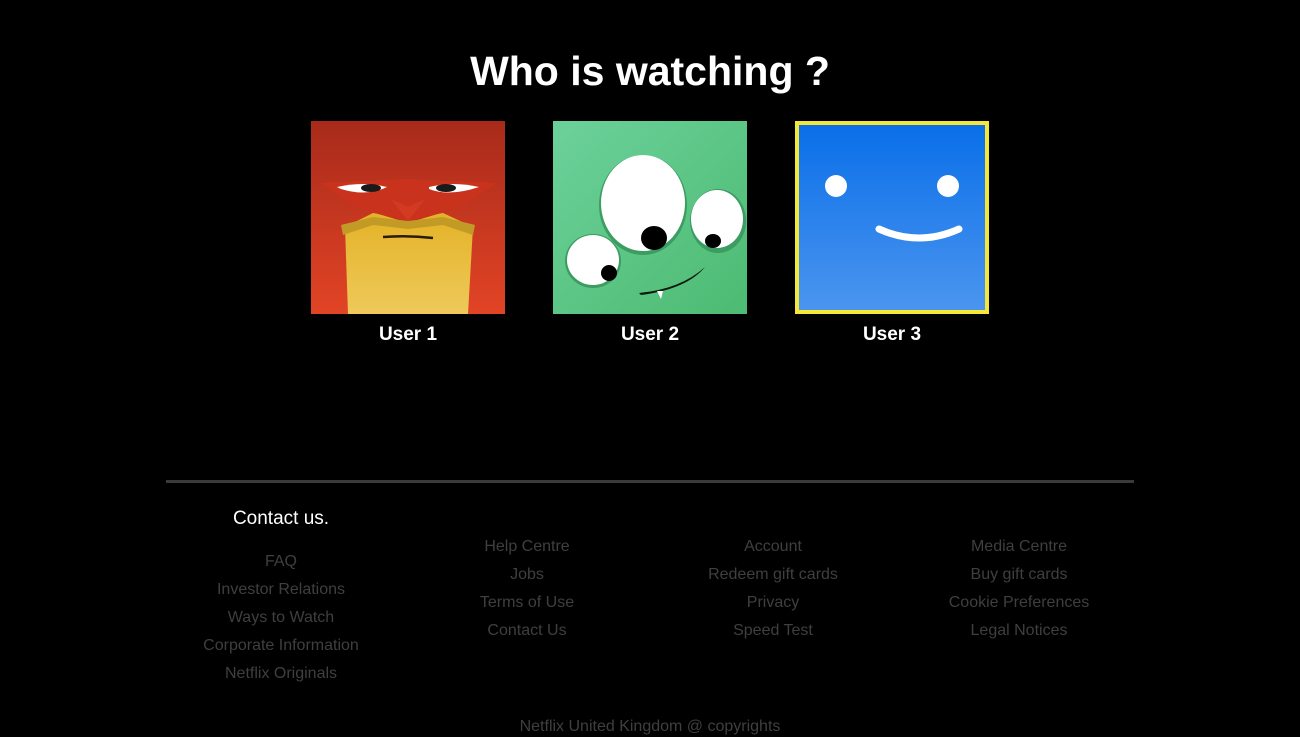 Image resolution: width=1300 pixels, height=737 pixels. I want to click on page-title: Who is watching ?, so click(650, 71).